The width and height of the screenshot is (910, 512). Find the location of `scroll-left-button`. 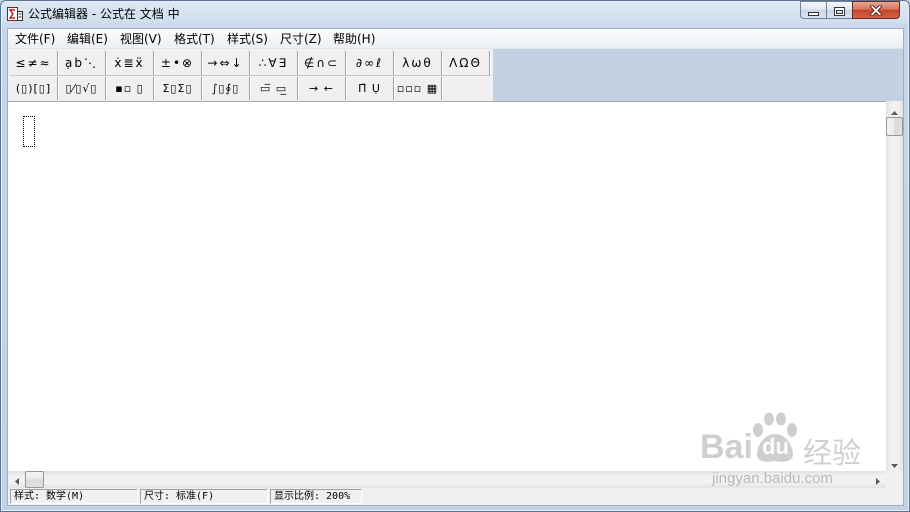

scroll-left-button is located at coordinates (16, 479).